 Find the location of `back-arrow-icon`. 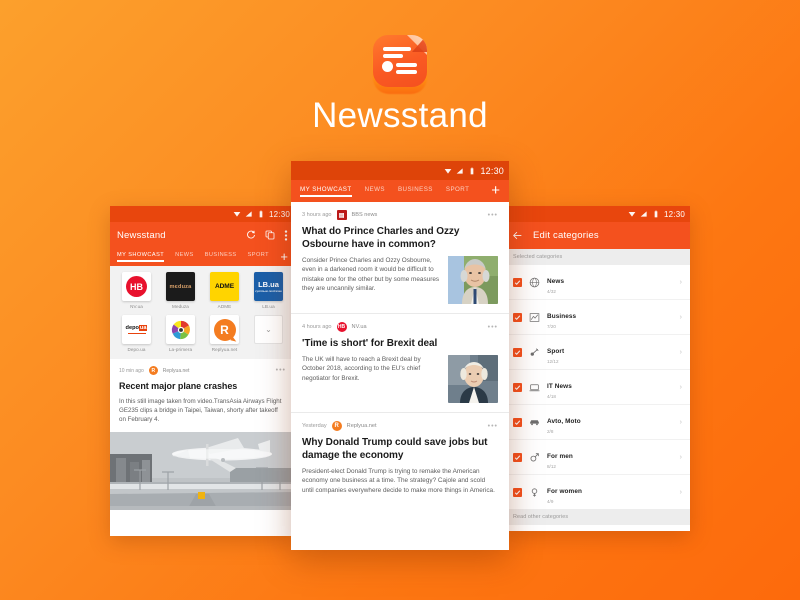

back-arrow-icon is located at coordinates (517, 235).